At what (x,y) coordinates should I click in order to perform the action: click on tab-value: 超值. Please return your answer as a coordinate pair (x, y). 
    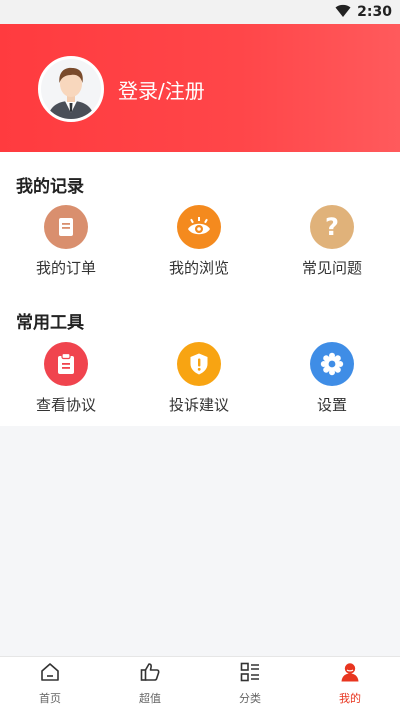
    Looking at the image, I should click on (150, 683).